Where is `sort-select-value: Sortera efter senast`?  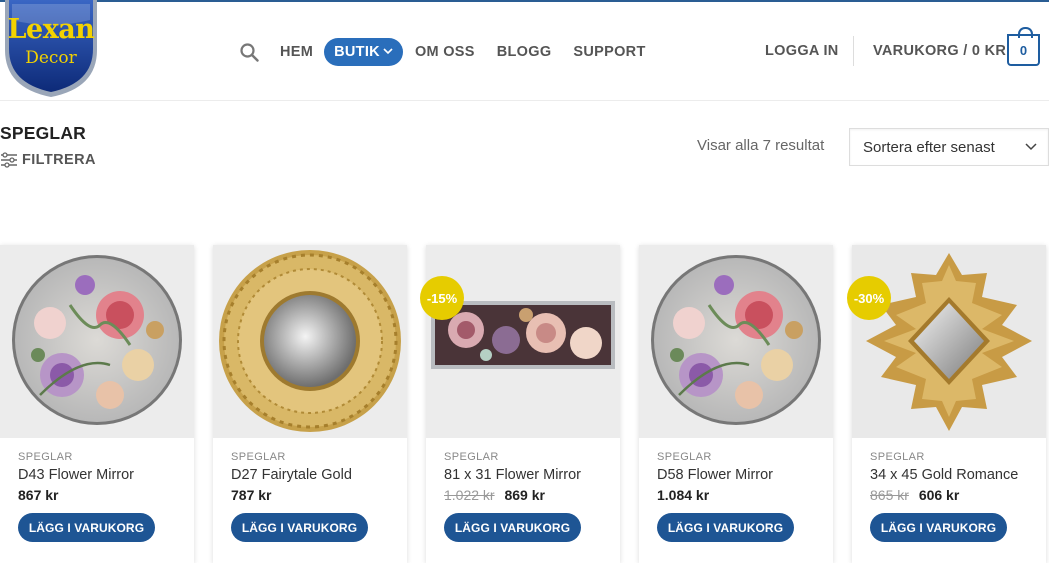
sort-select-value: Sortera efter senast is located at coordinates (929, 147).